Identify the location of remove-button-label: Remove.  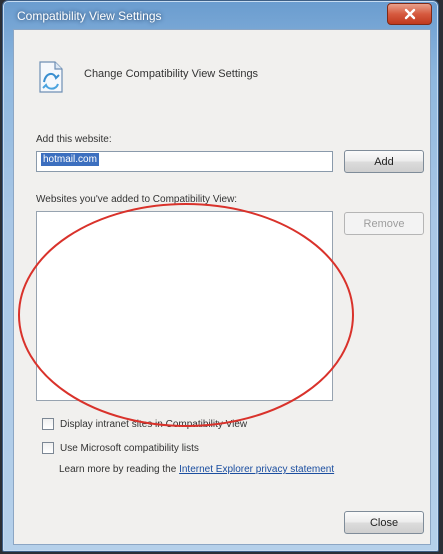
(384, 223).